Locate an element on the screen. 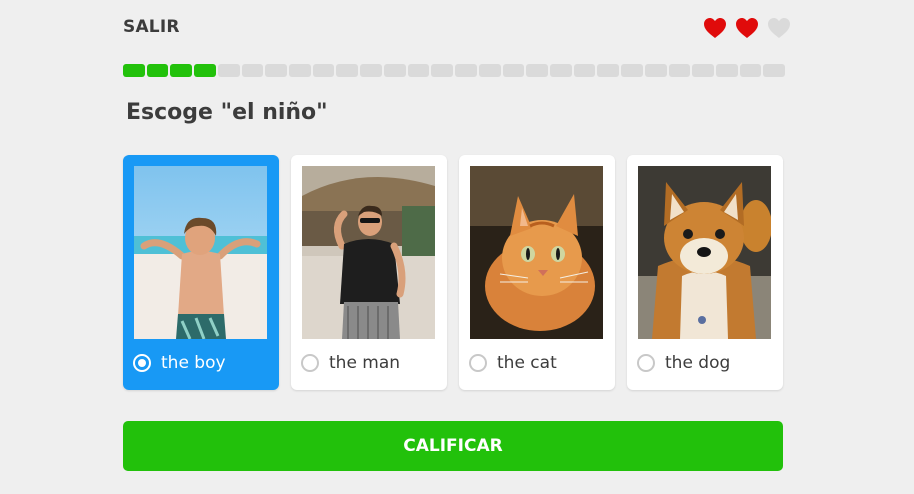 This screenshot has height=494, width=914. option-card-cat: the cat is located at coordinates (537, 272).